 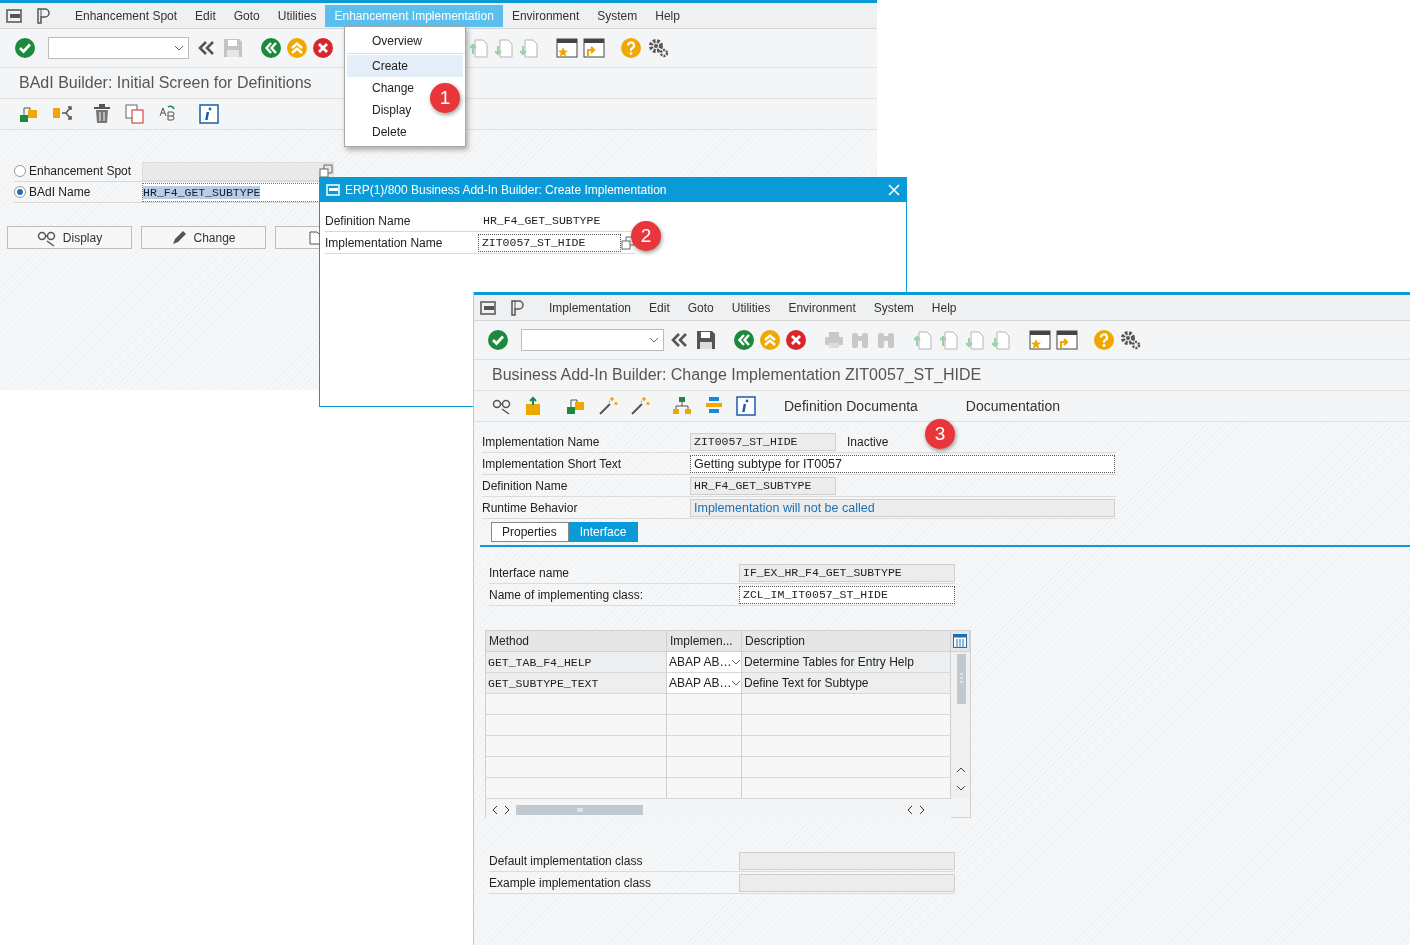 What do you see at coordinates (567, 594) in the screenshot?
I see `field-label: Name of implementing class:` at bounding box center [567, 594].